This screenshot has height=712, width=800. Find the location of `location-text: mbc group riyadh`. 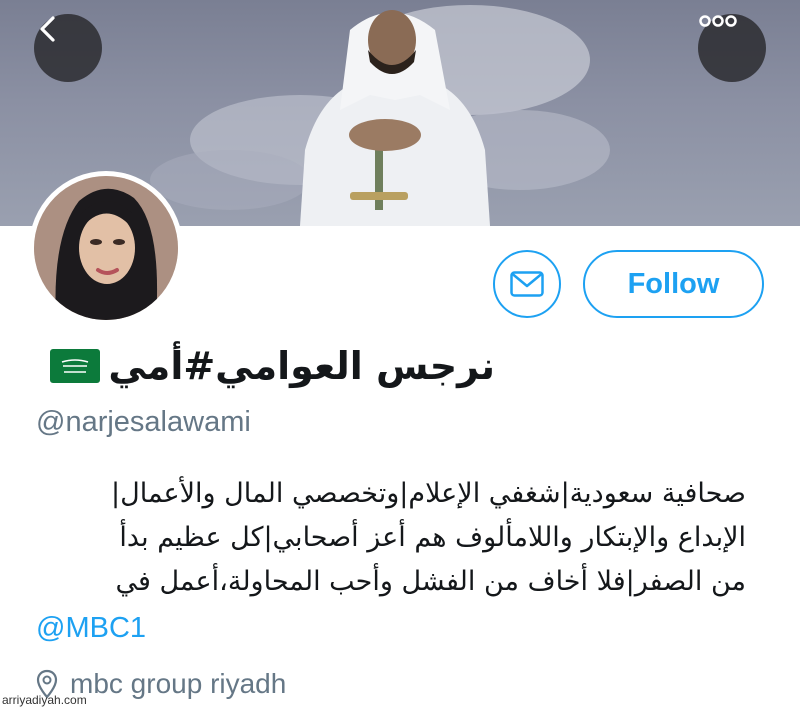

location-text: mbc group riyadh is located at coordinates (178, 683).